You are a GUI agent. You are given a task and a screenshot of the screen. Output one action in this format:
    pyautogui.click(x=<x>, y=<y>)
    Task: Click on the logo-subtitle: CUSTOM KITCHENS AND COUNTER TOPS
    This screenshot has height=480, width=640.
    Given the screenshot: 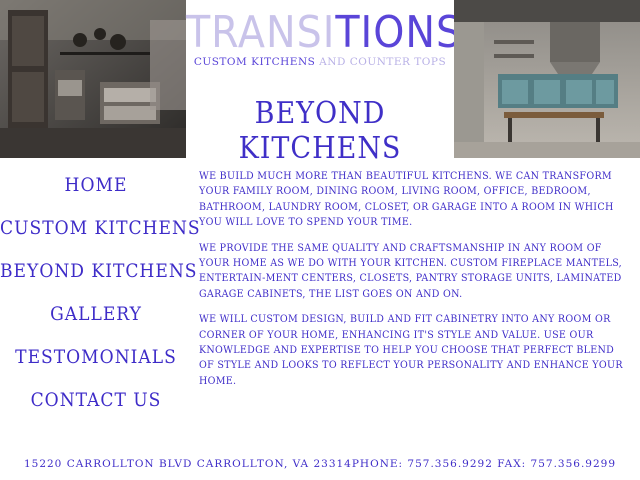 What is the action you would take?
    pyautogui.click(x=320, y=62)
    